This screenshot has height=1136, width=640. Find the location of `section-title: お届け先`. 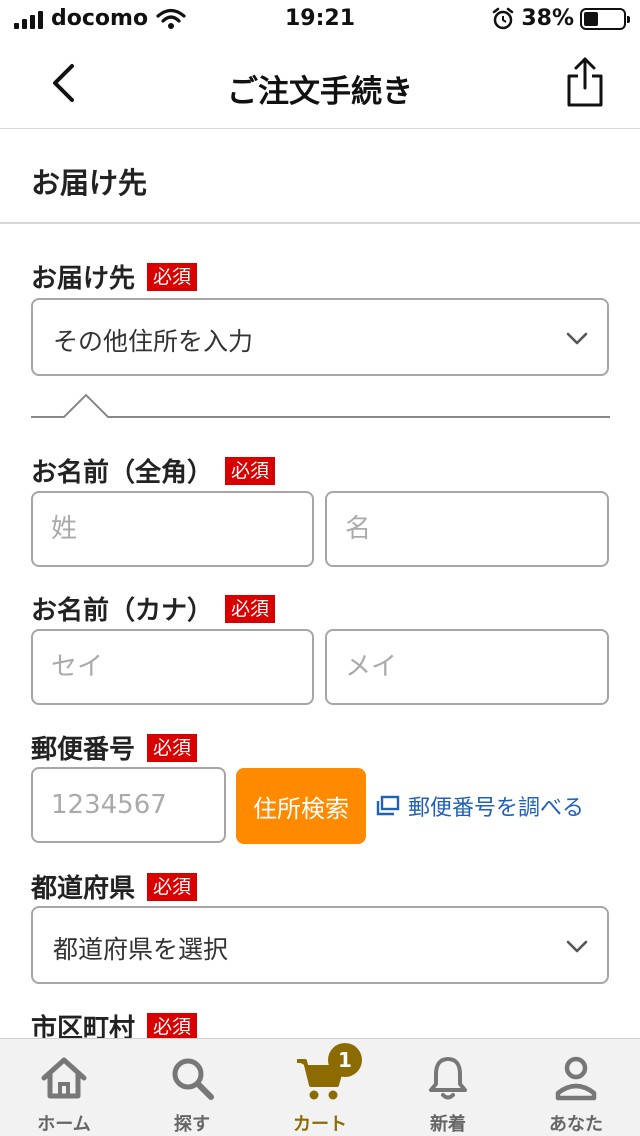

section-title: お届け先 is located at coordinates (89, 183).